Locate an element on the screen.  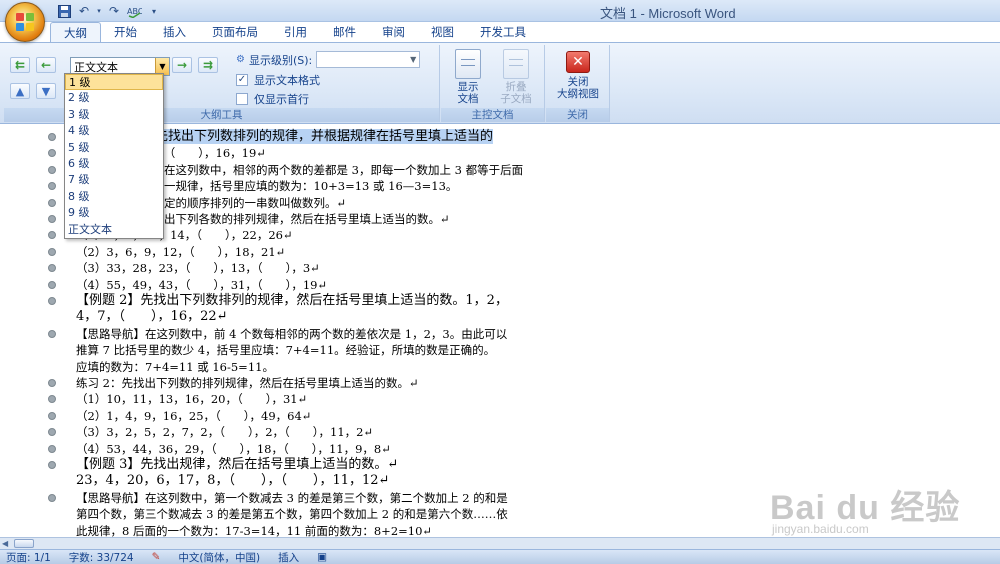
document-line: 应填的数为：7+4=11 或 16-5=11。 is located at coordinates (175, 367).